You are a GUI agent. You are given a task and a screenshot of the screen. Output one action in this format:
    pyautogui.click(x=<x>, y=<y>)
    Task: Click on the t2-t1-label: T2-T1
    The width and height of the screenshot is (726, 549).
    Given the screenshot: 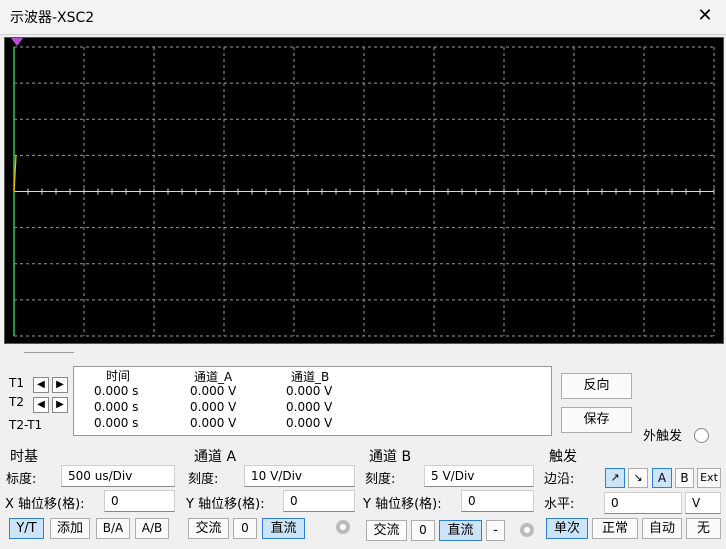 What is the action you would take?
    pyautogui.click(x=26, y=425)
    